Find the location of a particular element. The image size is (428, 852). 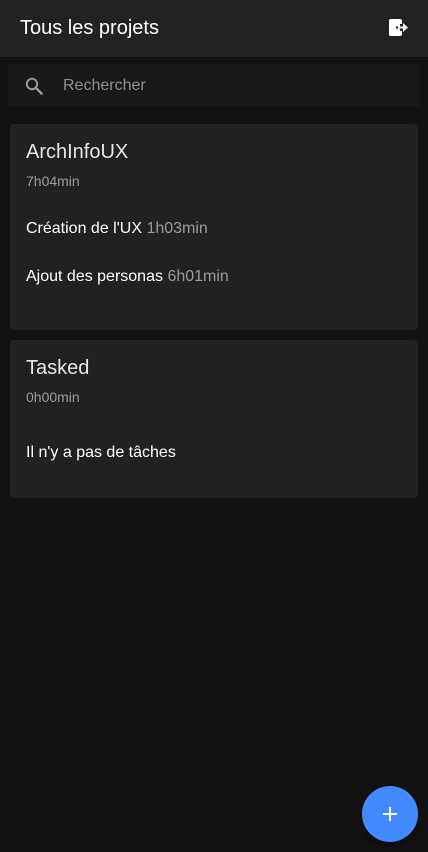

page-title: Tous les projets is located at coordinates (89, 28).